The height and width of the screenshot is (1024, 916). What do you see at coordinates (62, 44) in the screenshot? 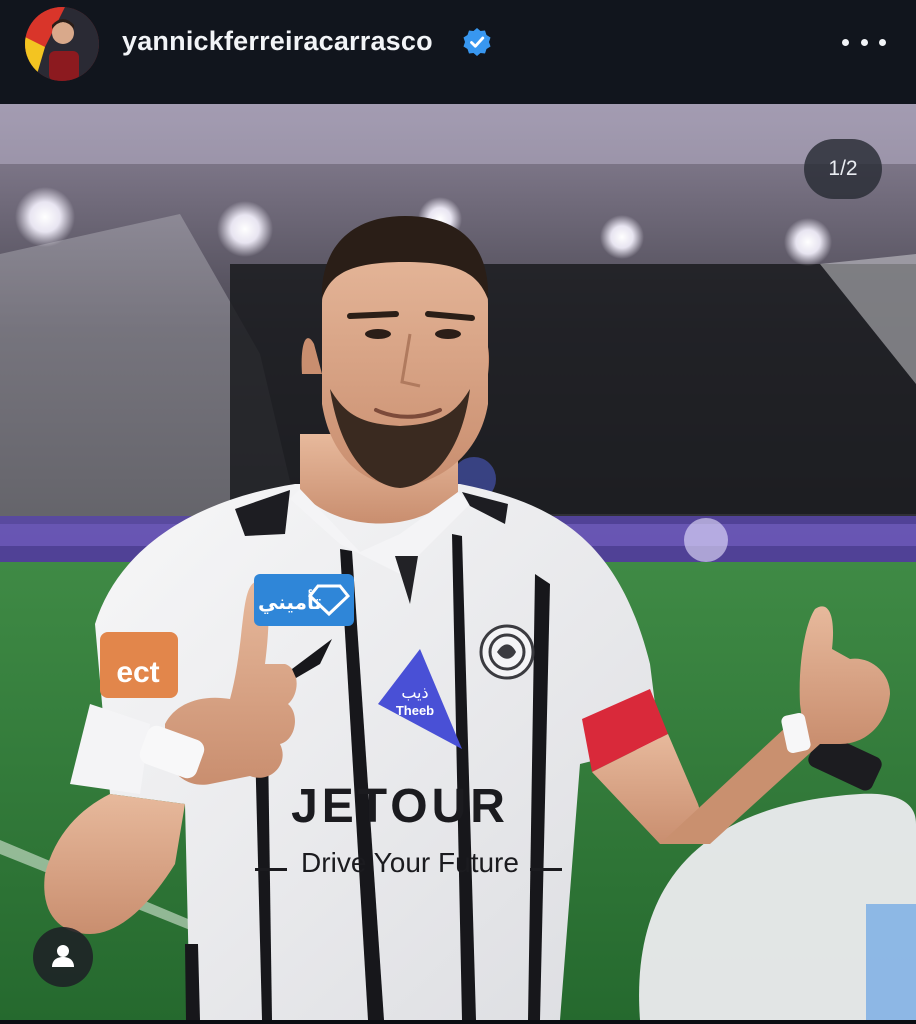
I see `profile-avatar` at bounding box center [62, 44].